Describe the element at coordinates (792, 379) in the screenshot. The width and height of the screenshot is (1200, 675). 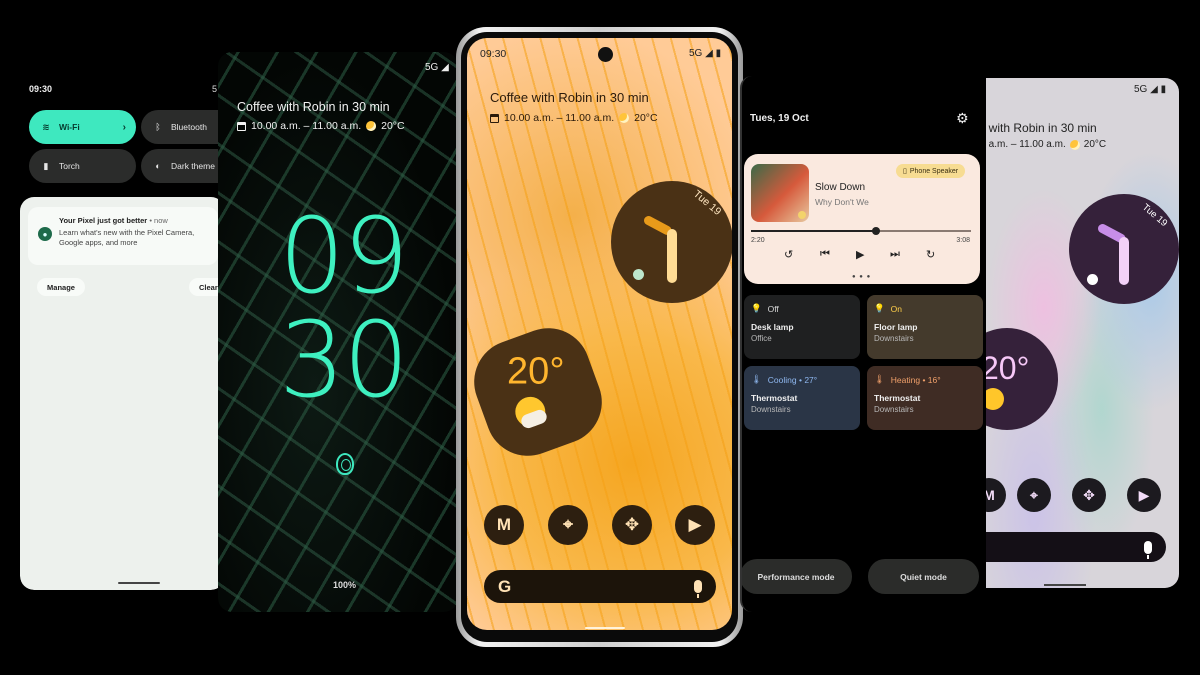
I see `device-status: Cooling • 27°` at that location.